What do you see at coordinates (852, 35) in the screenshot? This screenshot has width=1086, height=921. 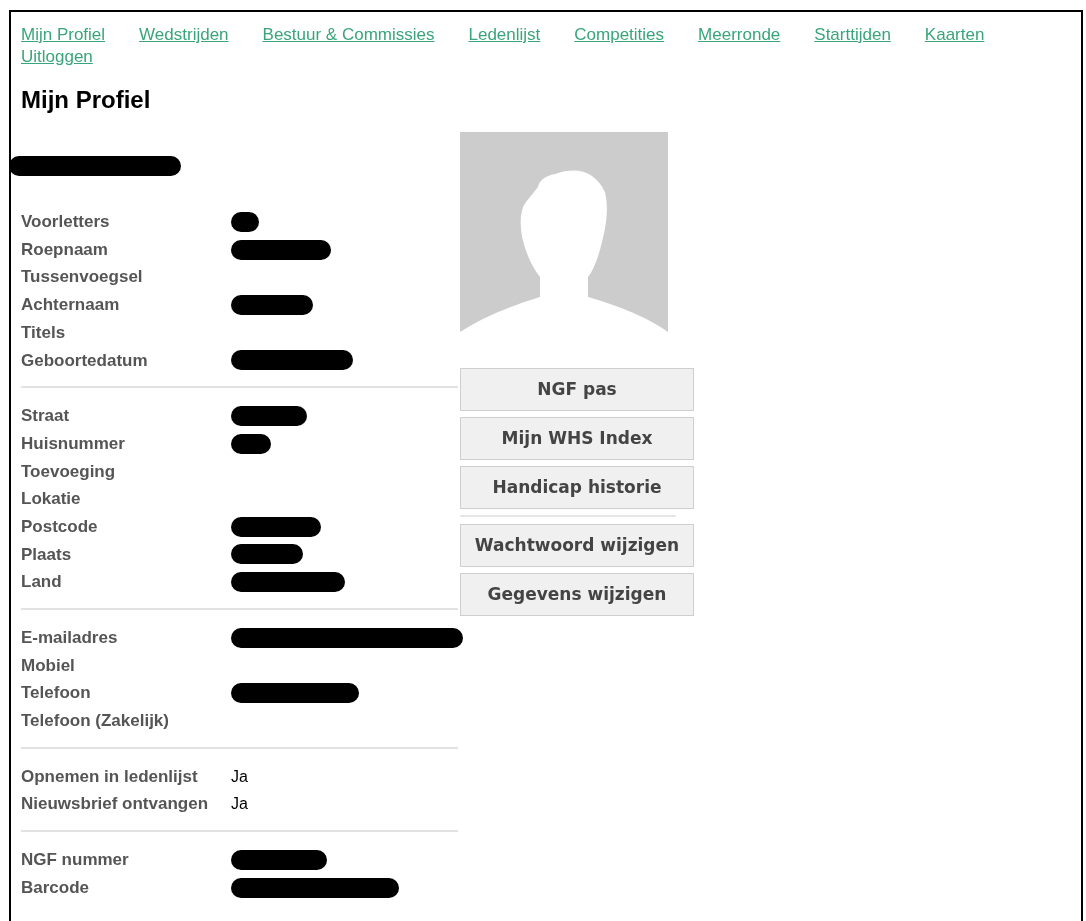 I see `nav-link: Starttijden` at bounding box center [852, 35].